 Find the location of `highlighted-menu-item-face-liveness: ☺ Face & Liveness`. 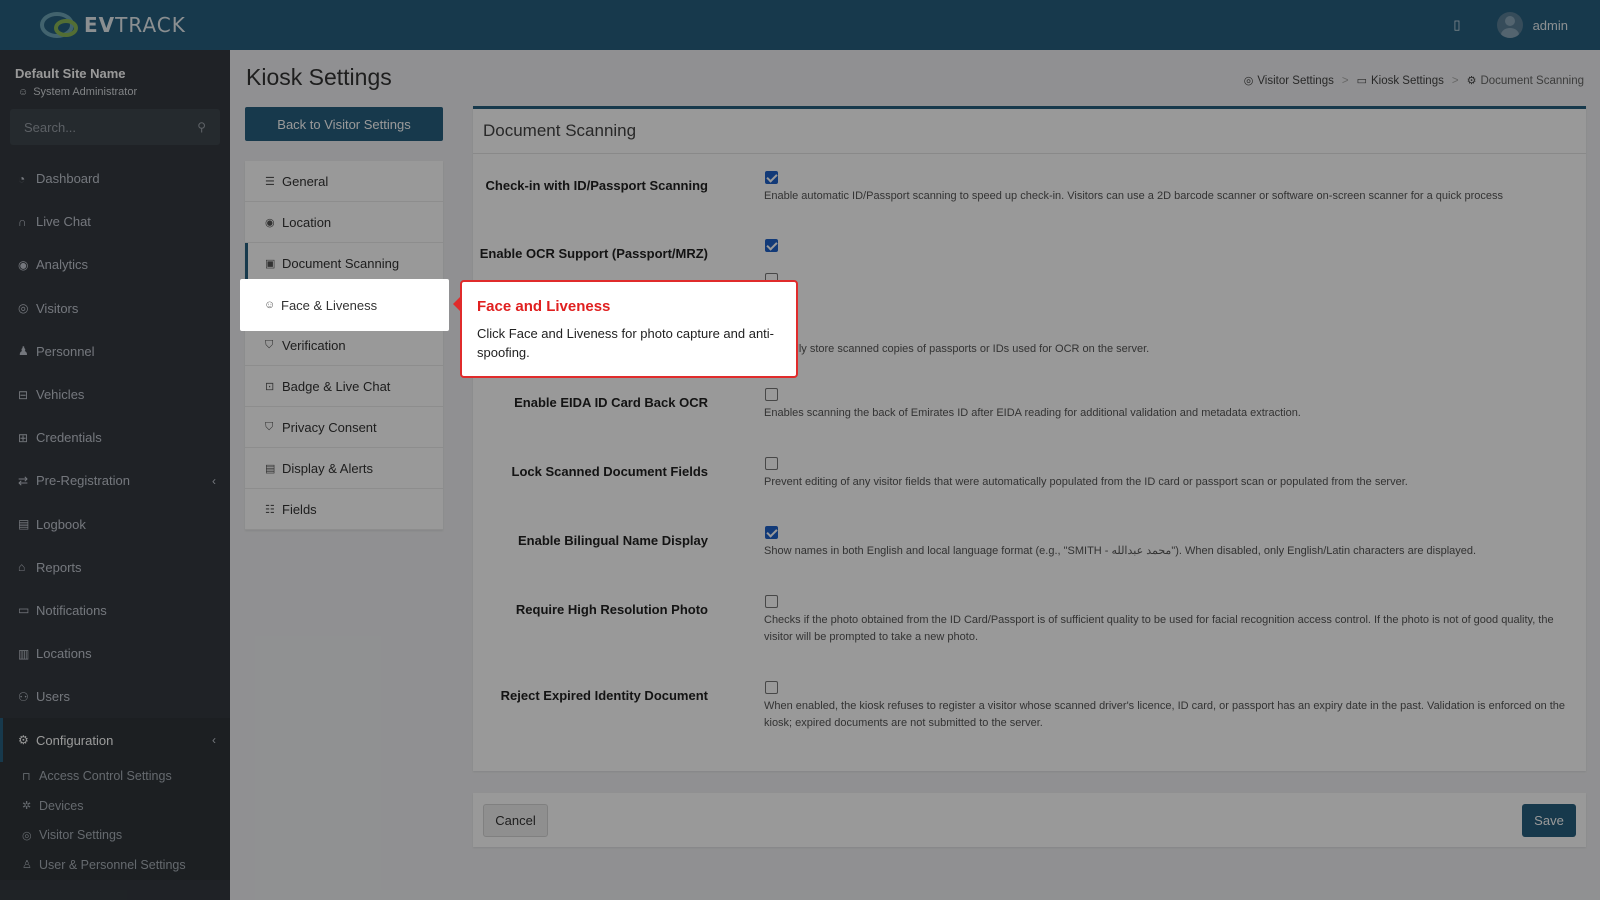

highlighted-menu-item-face-liveness: ☺ Face & Liveness is located at coordinates (320, 305).